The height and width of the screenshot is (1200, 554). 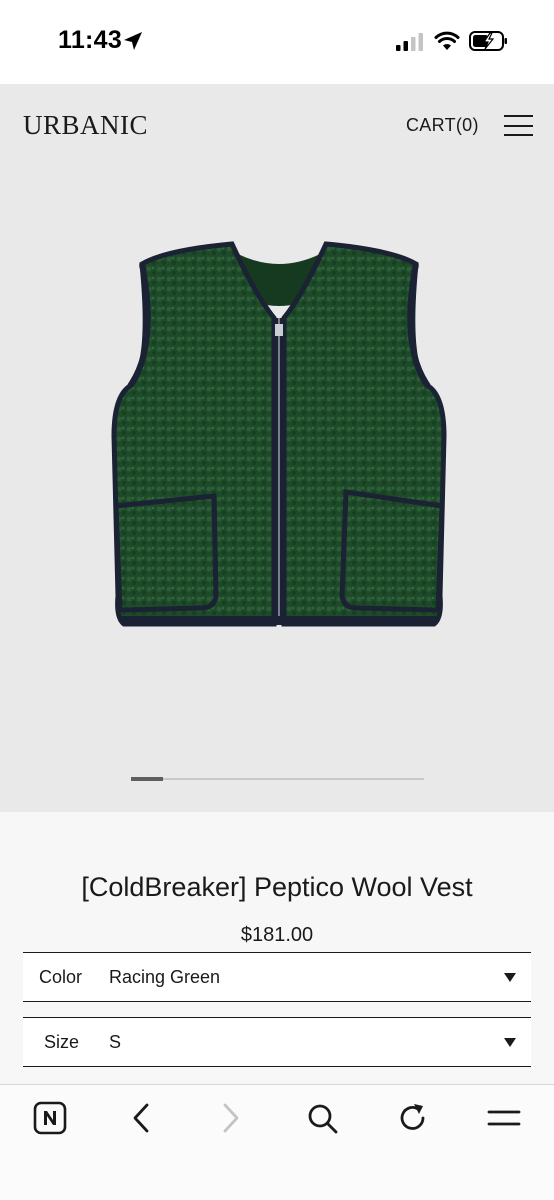 What do you see at coordinates (90, 40) in the screenshot?
I see `status-time: 11:43` at bounding box center [90, 40].